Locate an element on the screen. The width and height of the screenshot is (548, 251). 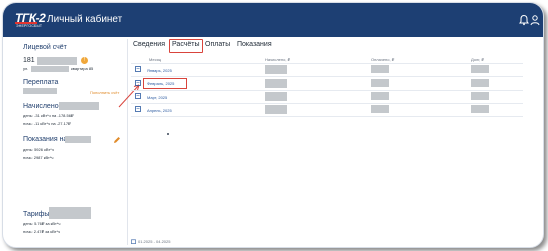
readings-title: Показания на is located at coordinates (45, 139).